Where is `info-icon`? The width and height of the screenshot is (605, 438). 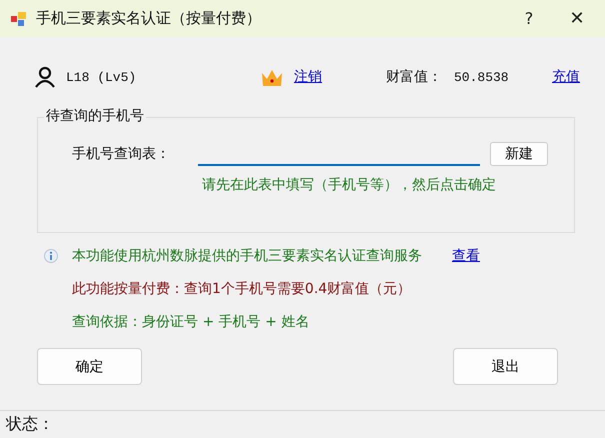 info-icon is located at coordinates (51, 255).